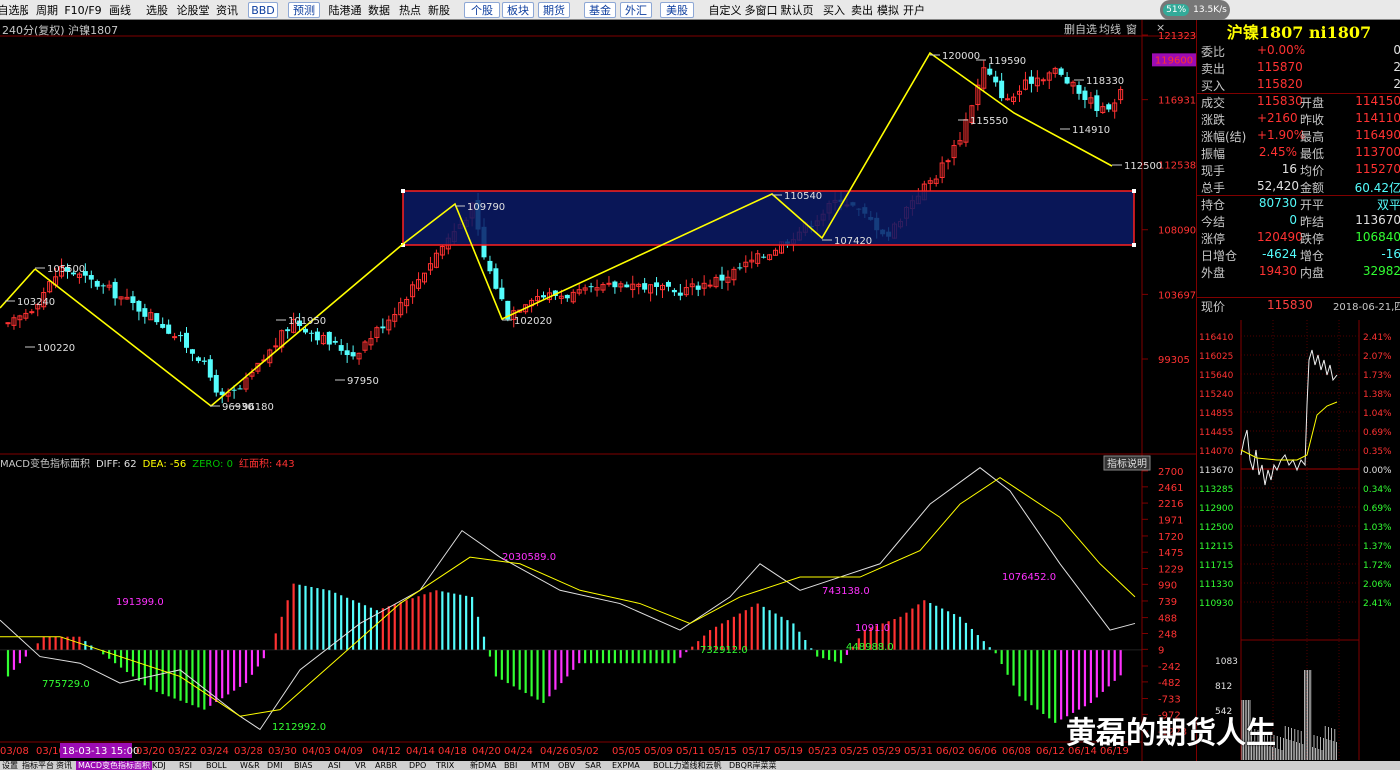 This screenshot has height=770, width=1400. What do you see at coordinates (14, 10) in the screenshot?
I see `toolbar-item-0: 自选股` at bounding box center [14, 10].